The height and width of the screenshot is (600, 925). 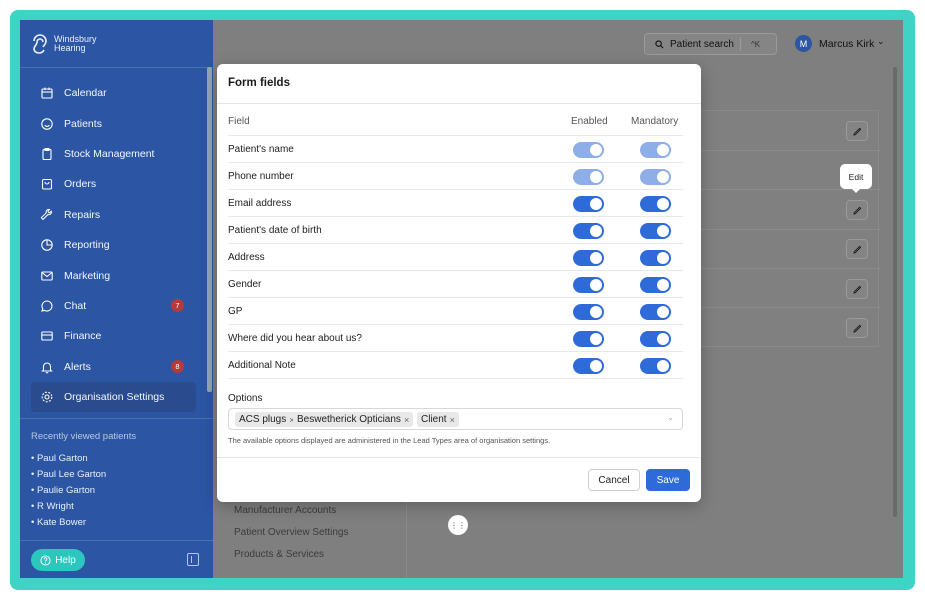 What do you see at coordinates (45, 560) in the screenshot?
I see `question-icon` at bounding box center [45, 560].